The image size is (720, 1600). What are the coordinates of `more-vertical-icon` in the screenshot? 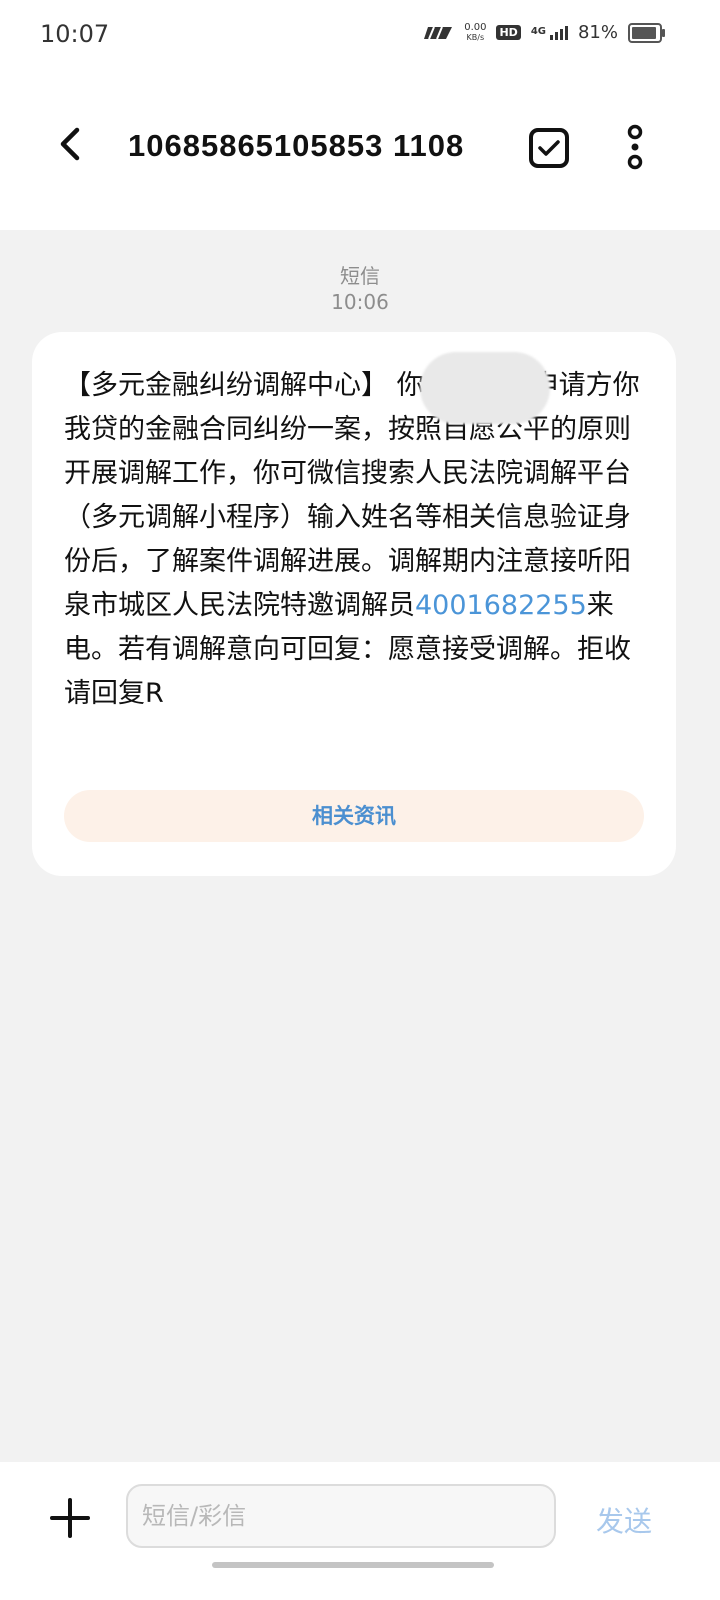 It's located at (635, 147).